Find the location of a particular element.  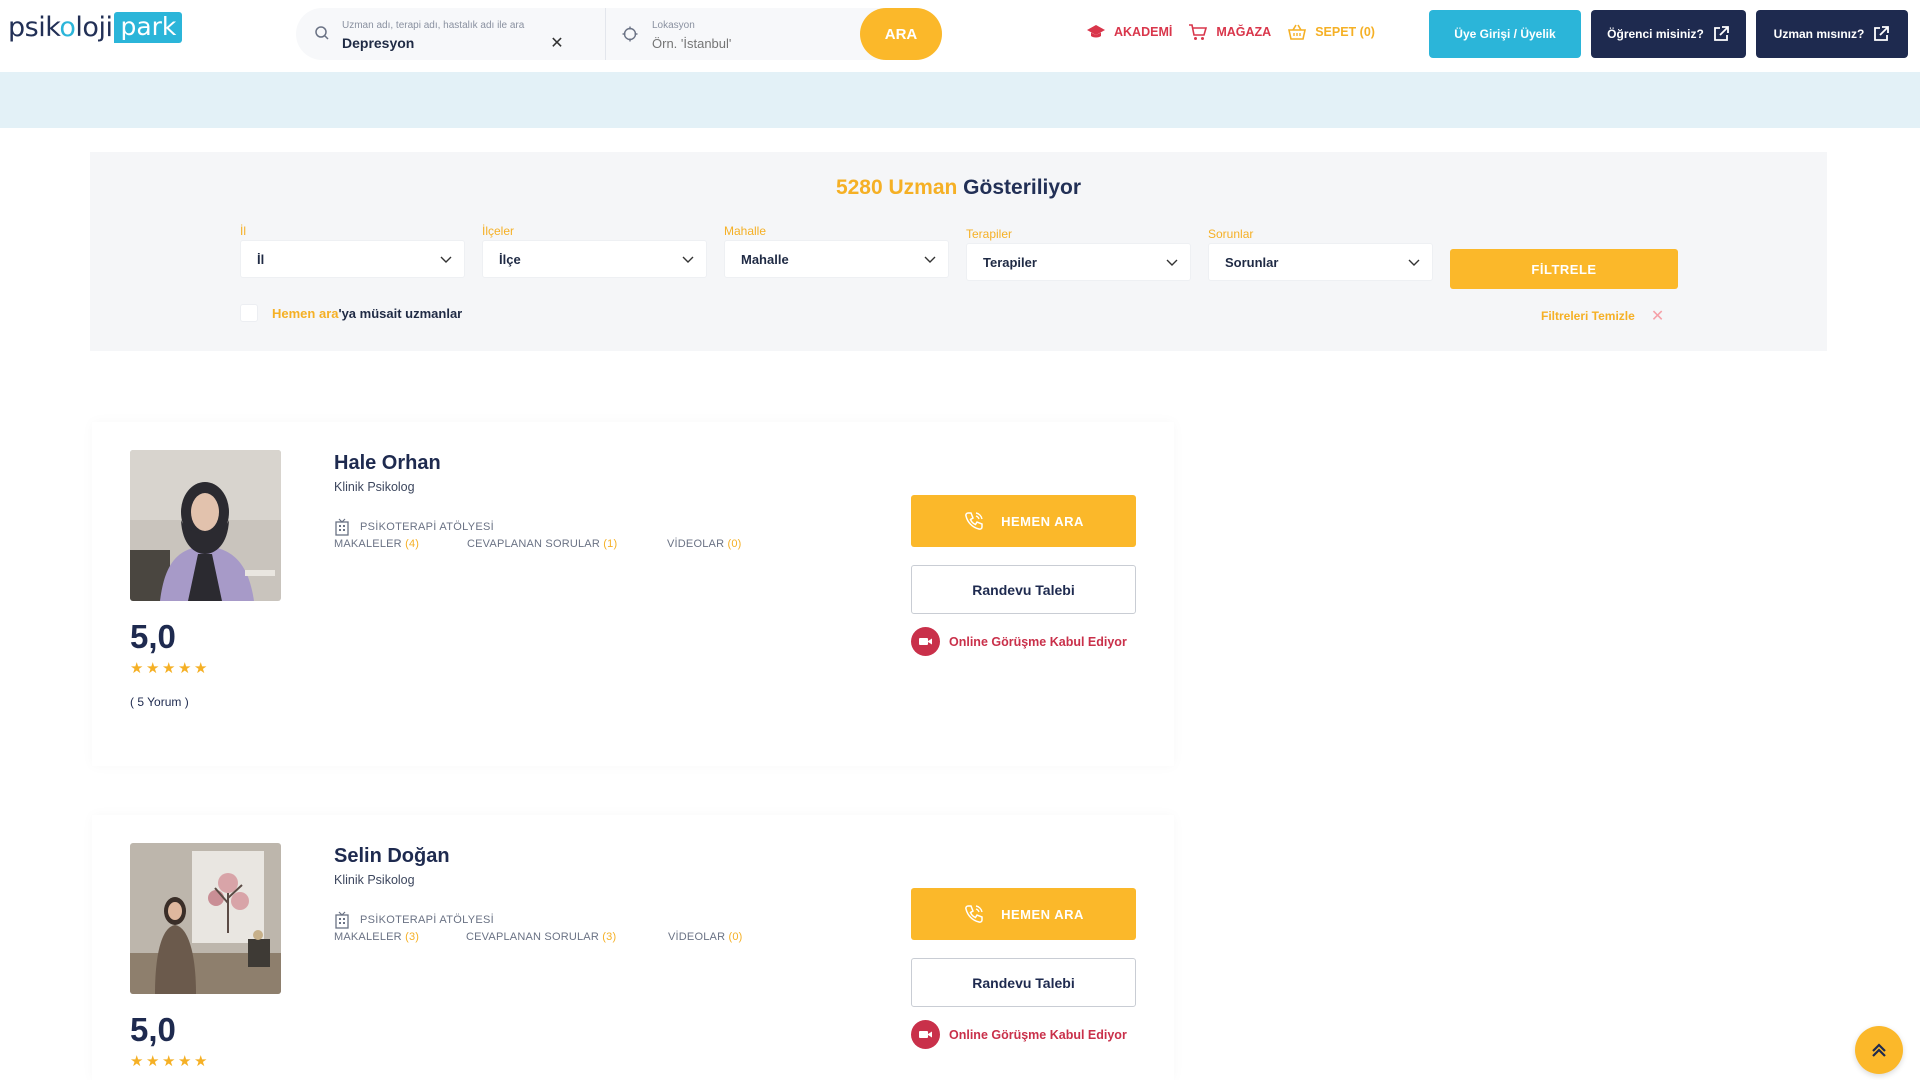

close-icon: ✕ is located at coordinates (1657, 316).